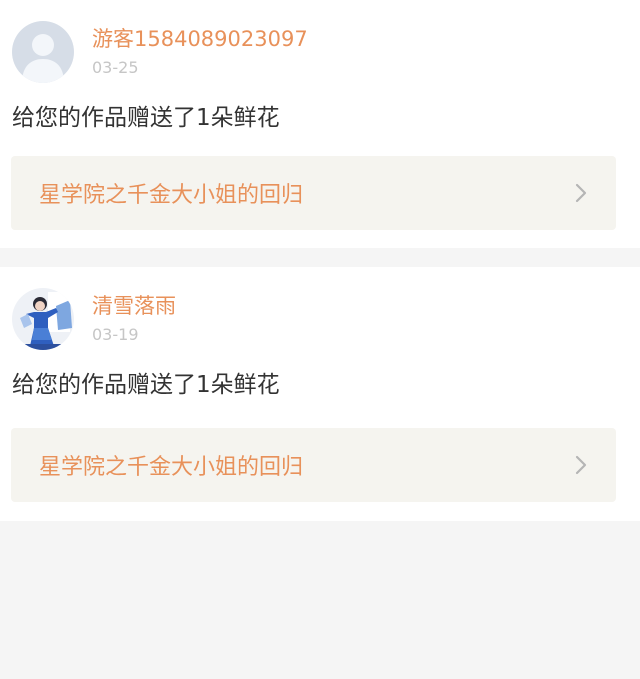 The image size is (640, 679). I want to click on default-user-icon, so click(43, 52).